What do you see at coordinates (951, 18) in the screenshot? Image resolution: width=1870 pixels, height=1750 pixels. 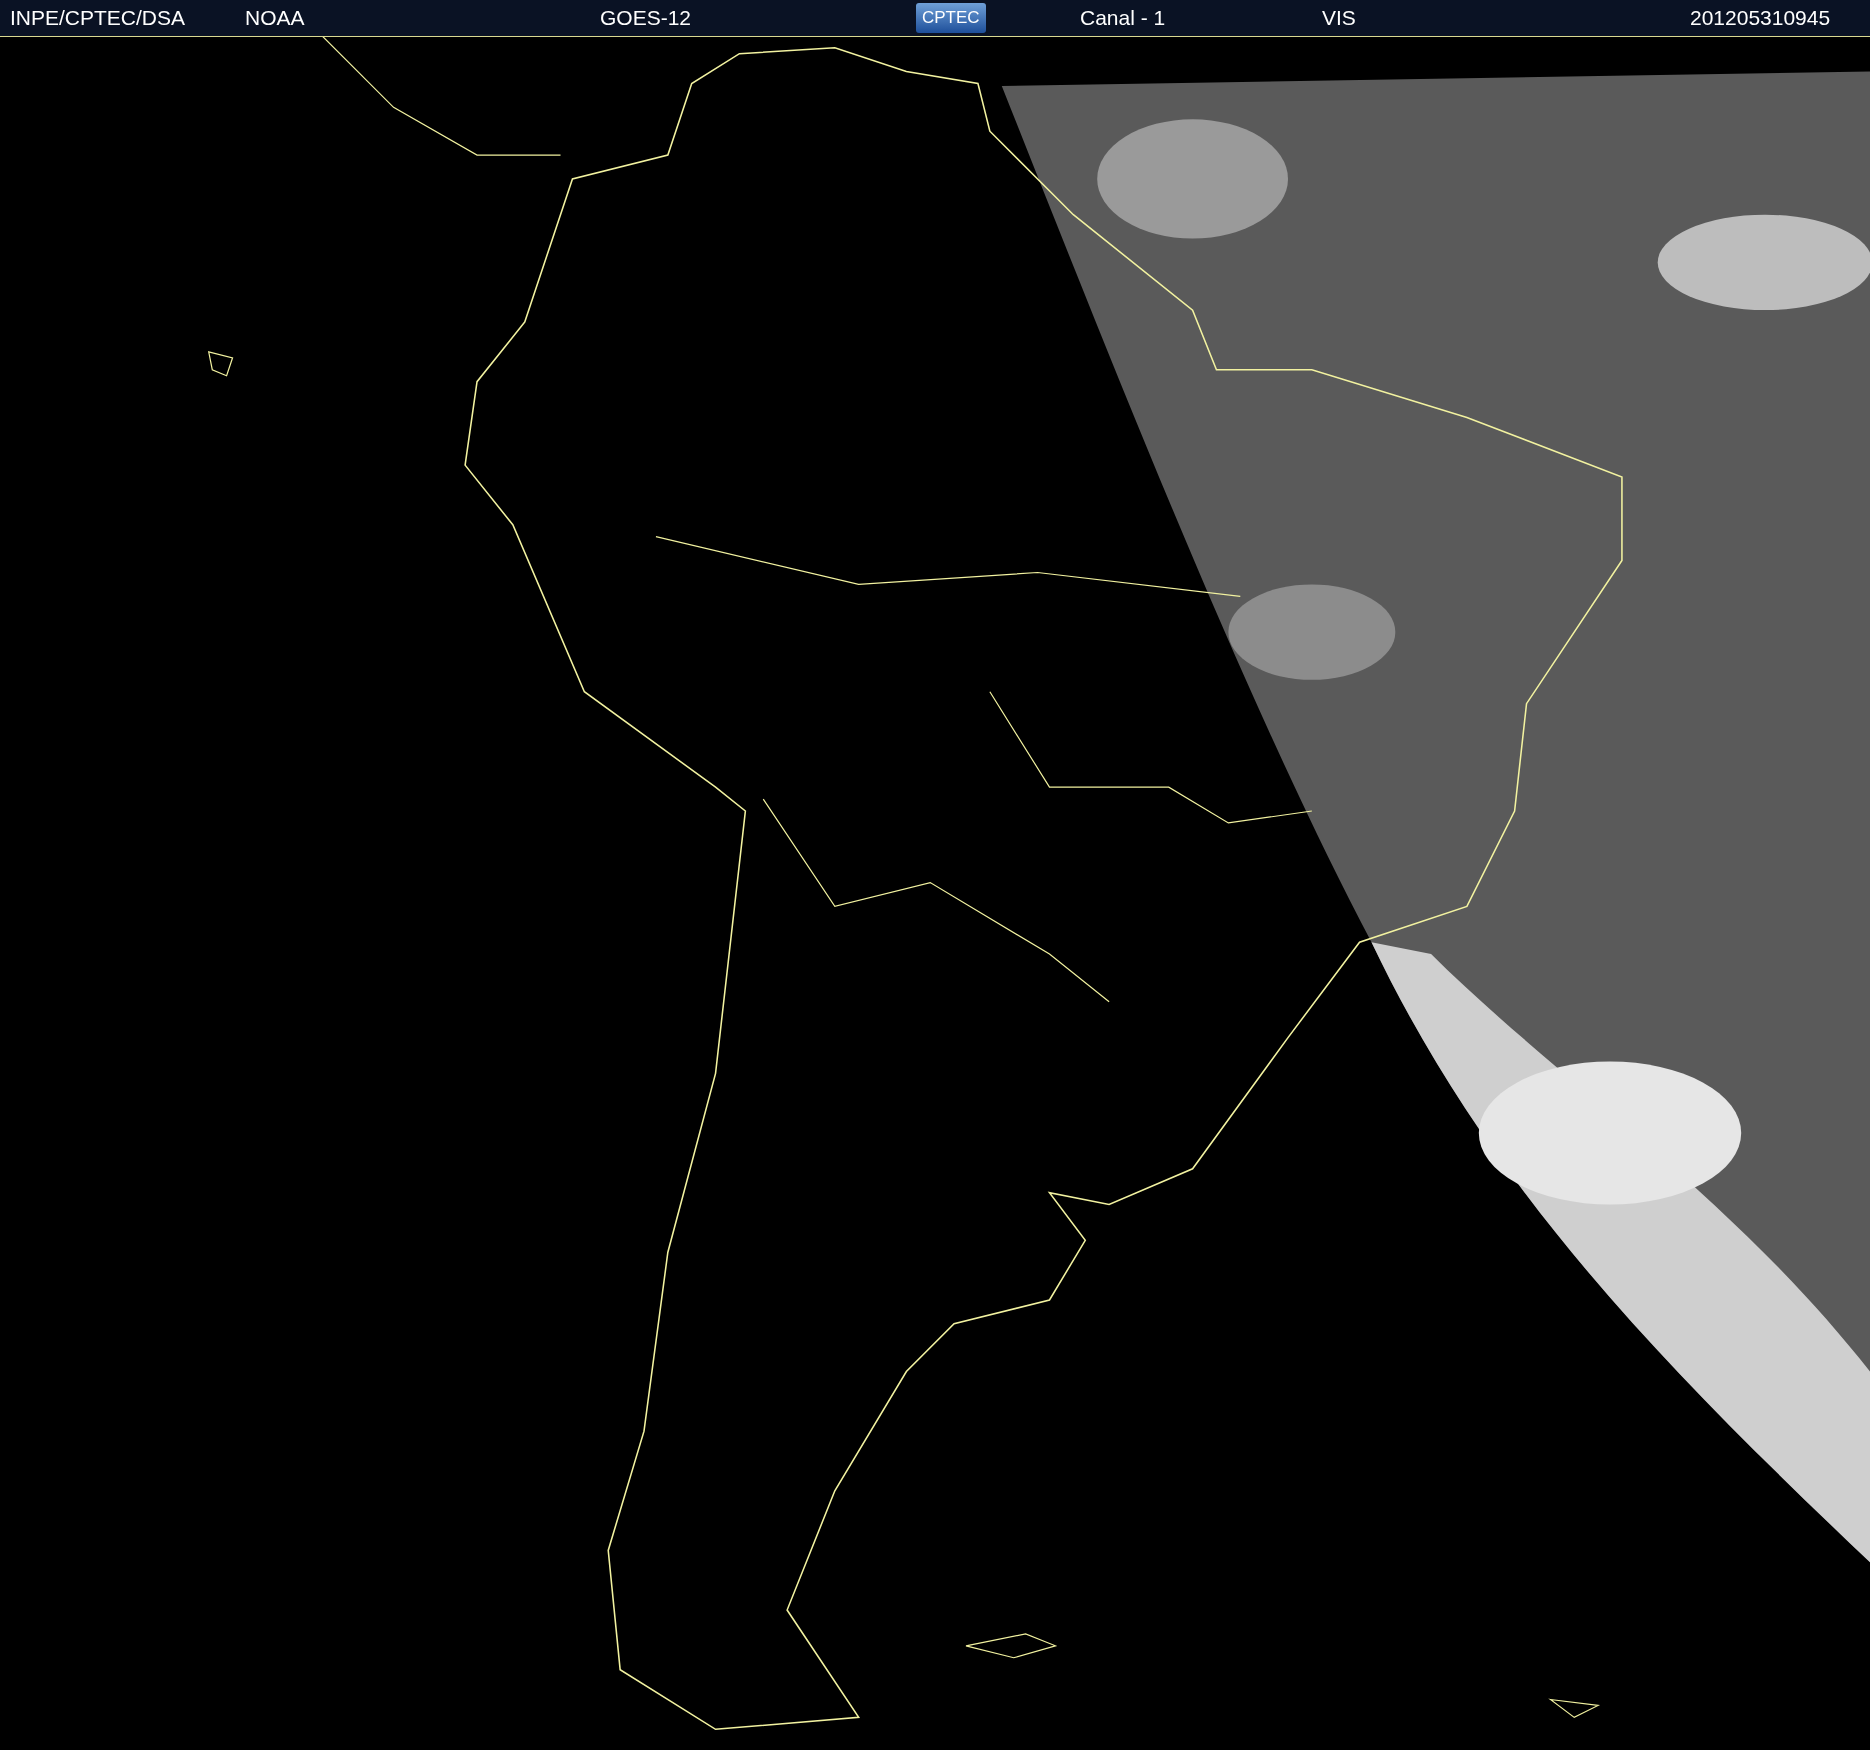 I see `logo: CPTEC` at bounding box center [951, 18].